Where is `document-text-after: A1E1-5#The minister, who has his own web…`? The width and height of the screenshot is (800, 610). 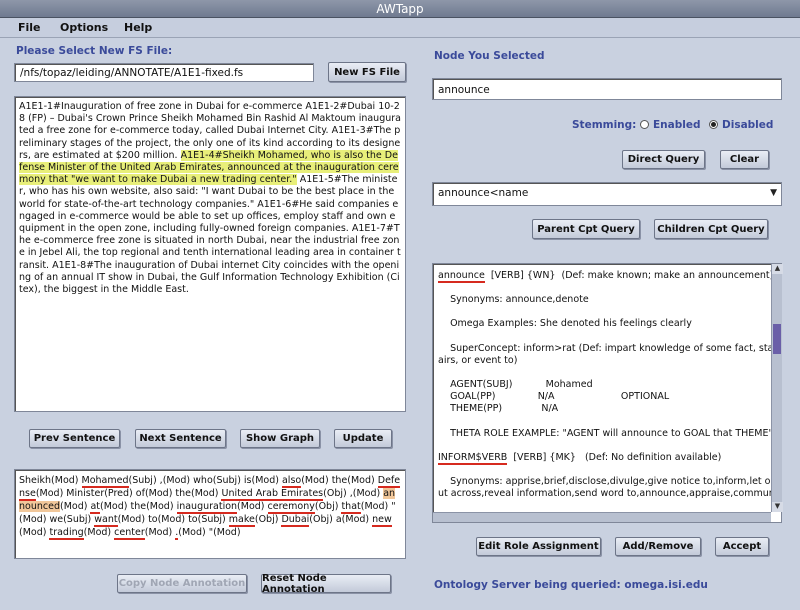 document-text-after: A1E1-5#The minister, who has his own web… is located at coordinates (210, 235).